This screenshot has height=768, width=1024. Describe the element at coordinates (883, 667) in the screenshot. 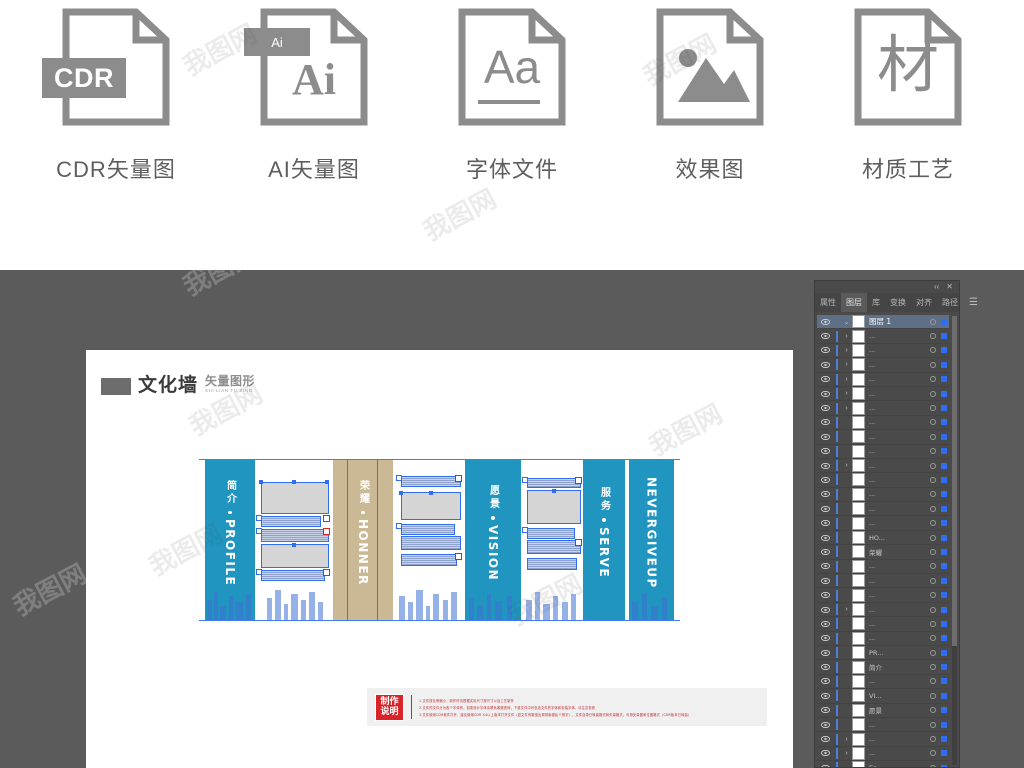

I see `layer-row: 简介` at that location.